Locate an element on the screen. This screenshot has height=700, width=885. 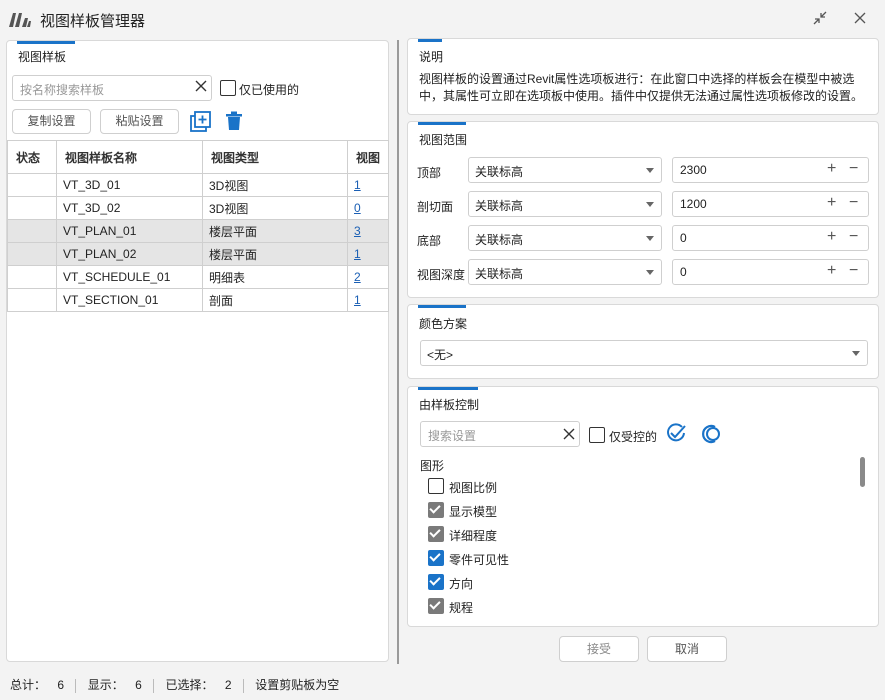
top-offset-field: 2300 + − is located at coordinates (770, 170).